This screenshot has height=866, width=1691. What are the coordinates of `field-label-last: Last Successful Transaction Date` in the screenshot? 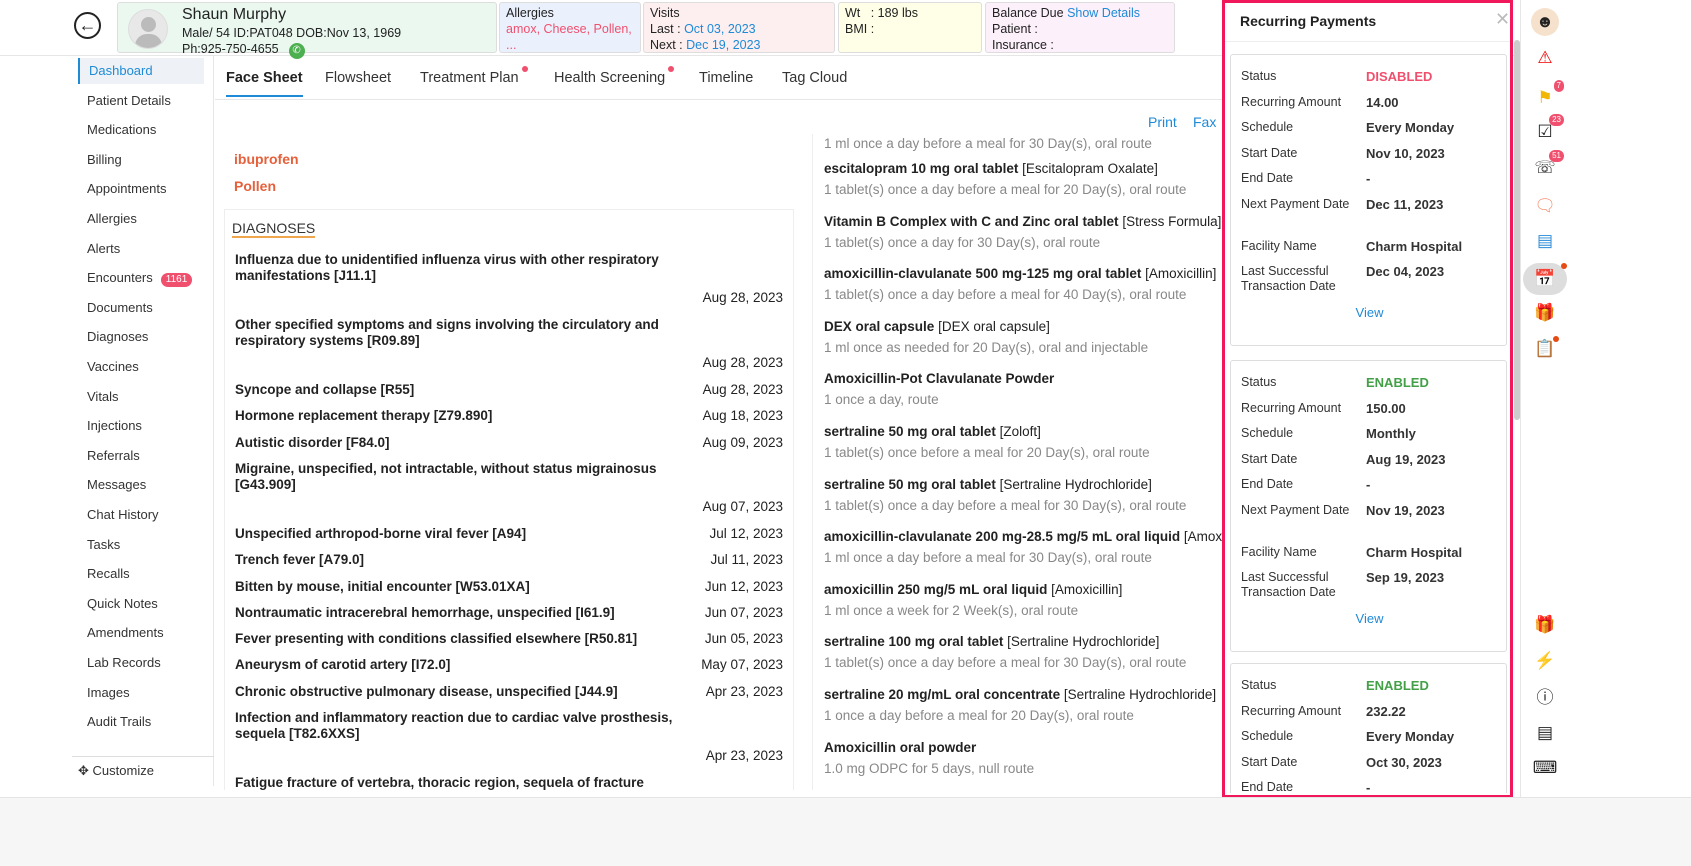 It's located at (1288, 584).